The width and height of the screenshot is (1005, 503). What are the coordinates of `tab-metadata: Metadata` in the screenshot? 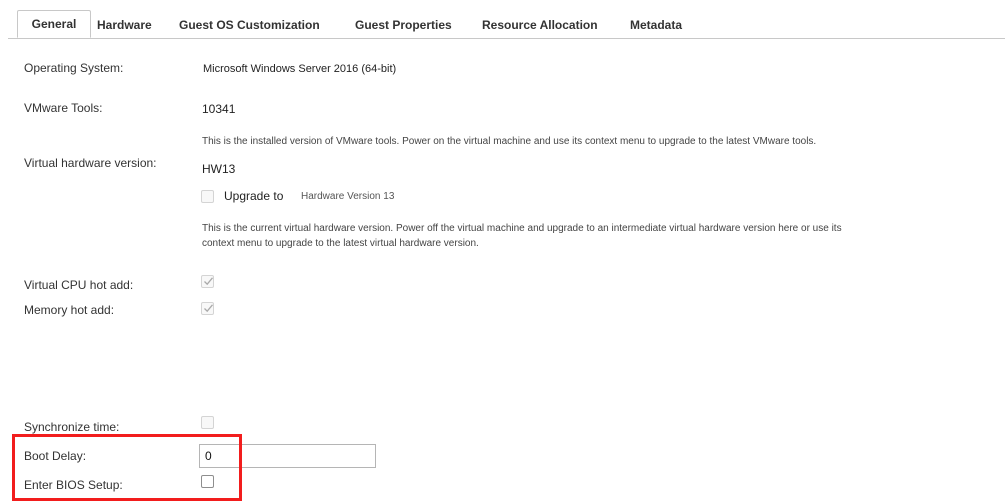 It's located at (656, 25).